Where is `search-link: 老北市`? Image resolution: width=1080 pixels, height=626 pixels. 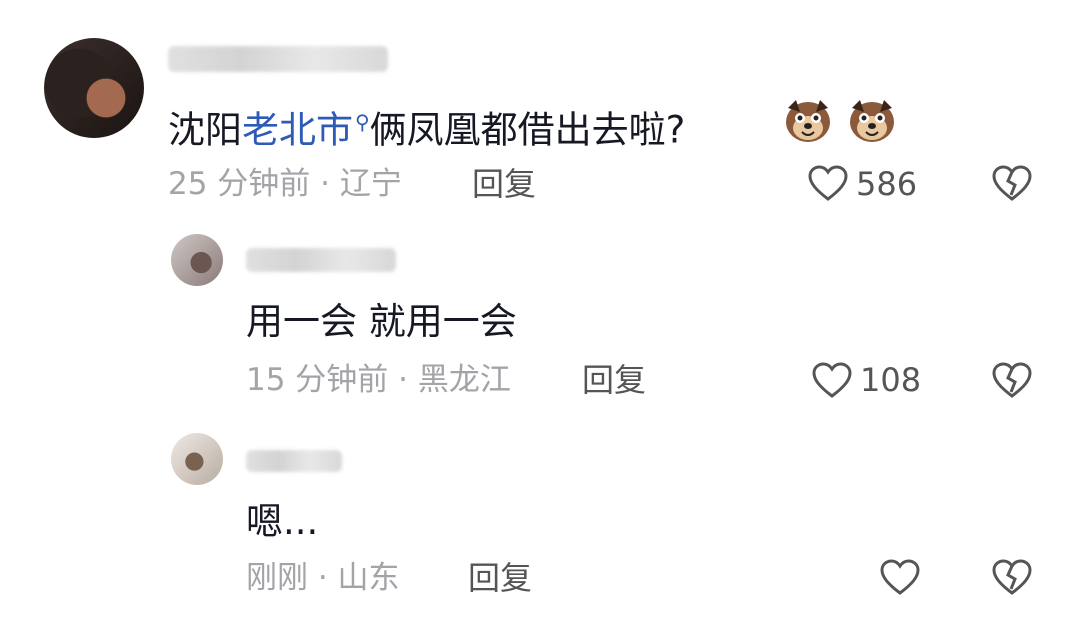 search-link: 老北市 is located at coordinates (297, 129).